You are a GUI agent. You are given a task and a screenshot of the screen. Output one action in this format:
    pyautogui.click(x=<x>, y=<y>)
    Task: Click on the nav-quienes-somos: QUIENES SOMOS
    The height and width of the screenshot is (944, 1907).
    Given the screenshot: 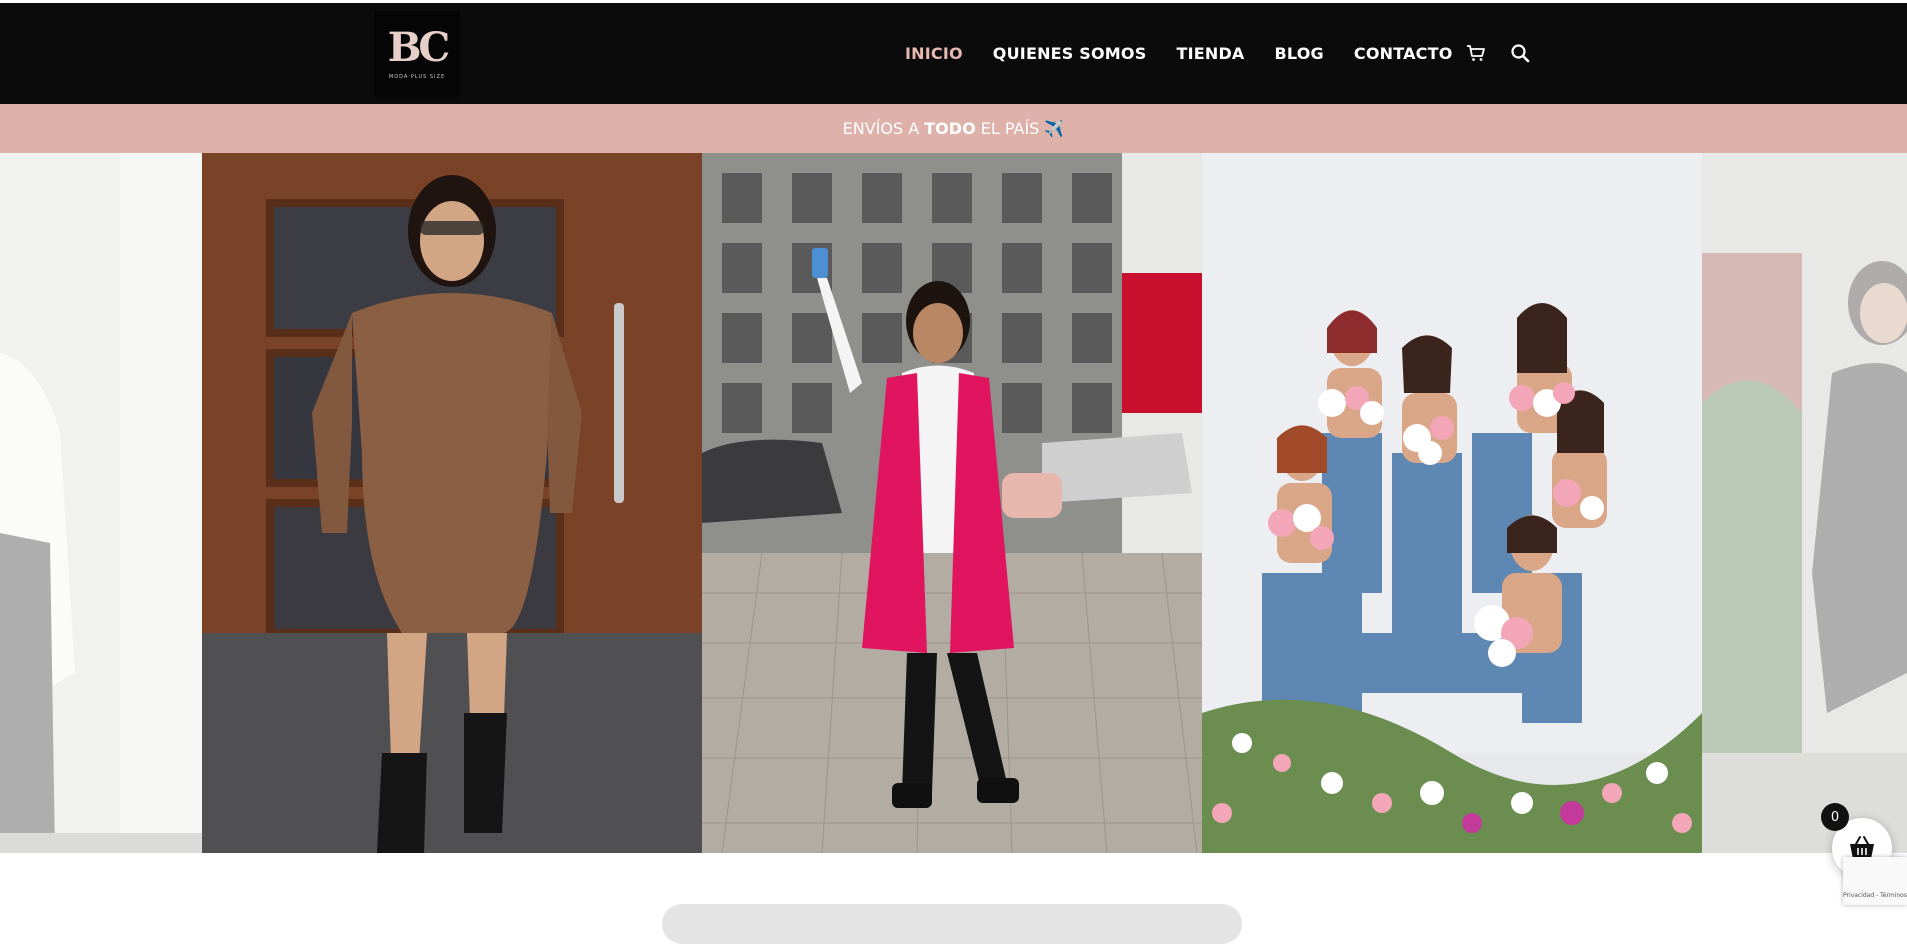 What is the action you would take?
    pyautogui.click(x=1070, y=53)
    